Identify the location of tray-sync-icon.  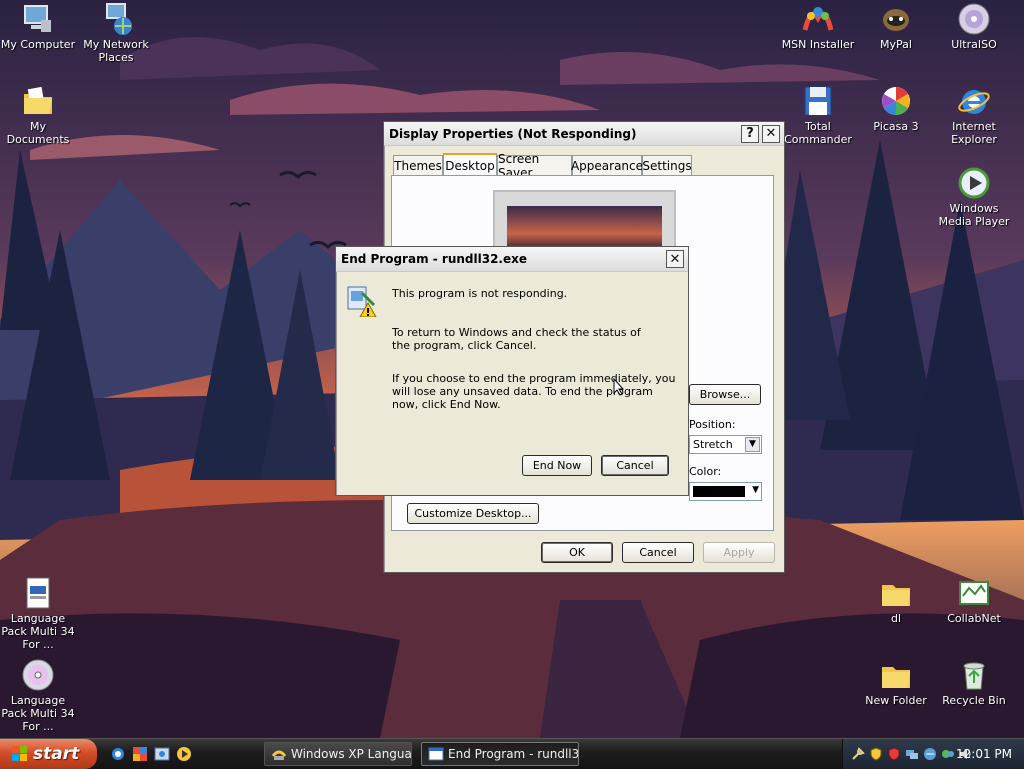
(948, 754).